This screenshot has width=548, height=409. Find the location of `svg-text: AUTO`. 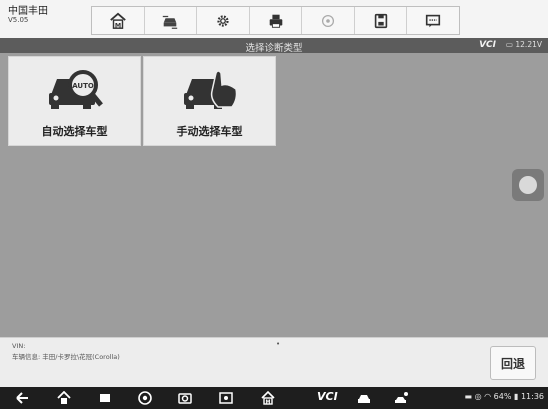

svg-text: AUTO is located at coordinates (83, 86).